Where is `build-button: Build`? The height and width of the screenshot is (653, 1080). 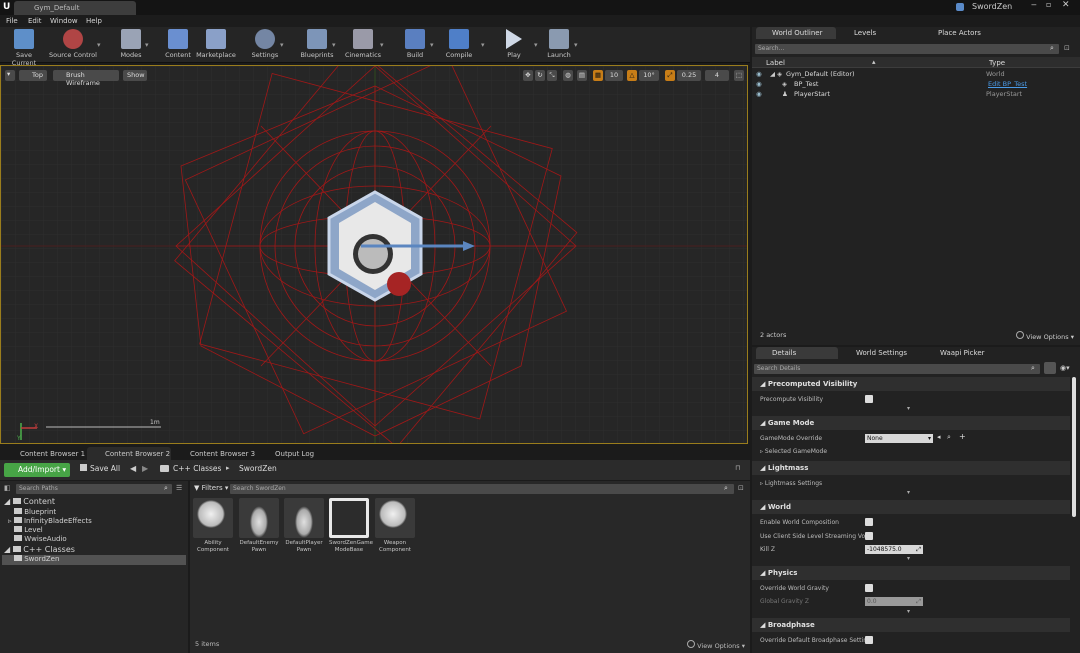
build-button: Build is located at coordinates (415, 44).